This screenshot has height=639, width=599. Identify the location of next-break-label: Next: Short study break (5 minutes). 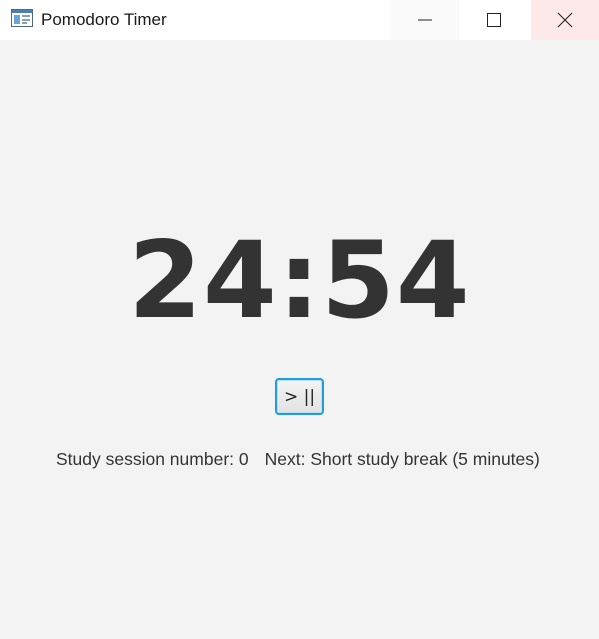
(402, 459).